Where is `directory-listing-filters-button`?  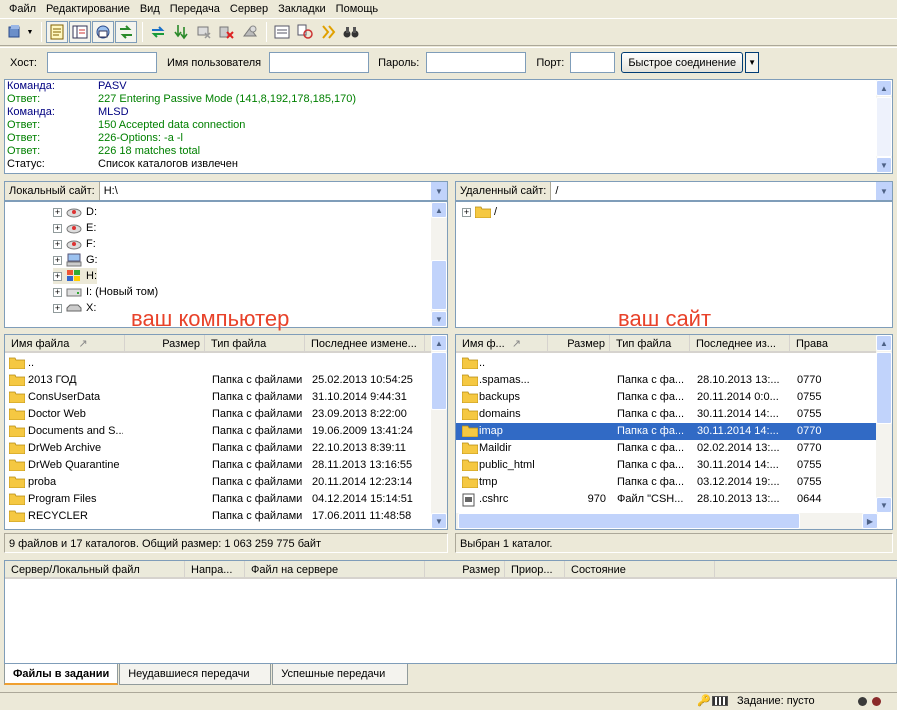
directory-listing-filters-button is located at coordinates (282, 32).